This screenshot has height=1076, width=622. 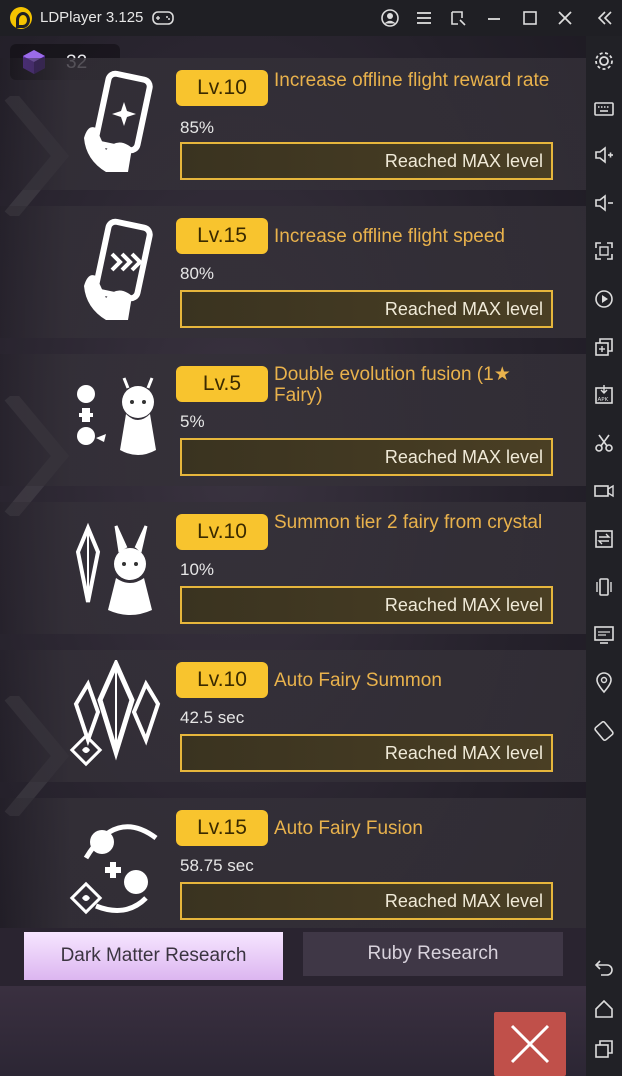 What do you see at coordinates (604, 299) in the screenshot?
I see `macro-icon` at bounding box center [604, 299].